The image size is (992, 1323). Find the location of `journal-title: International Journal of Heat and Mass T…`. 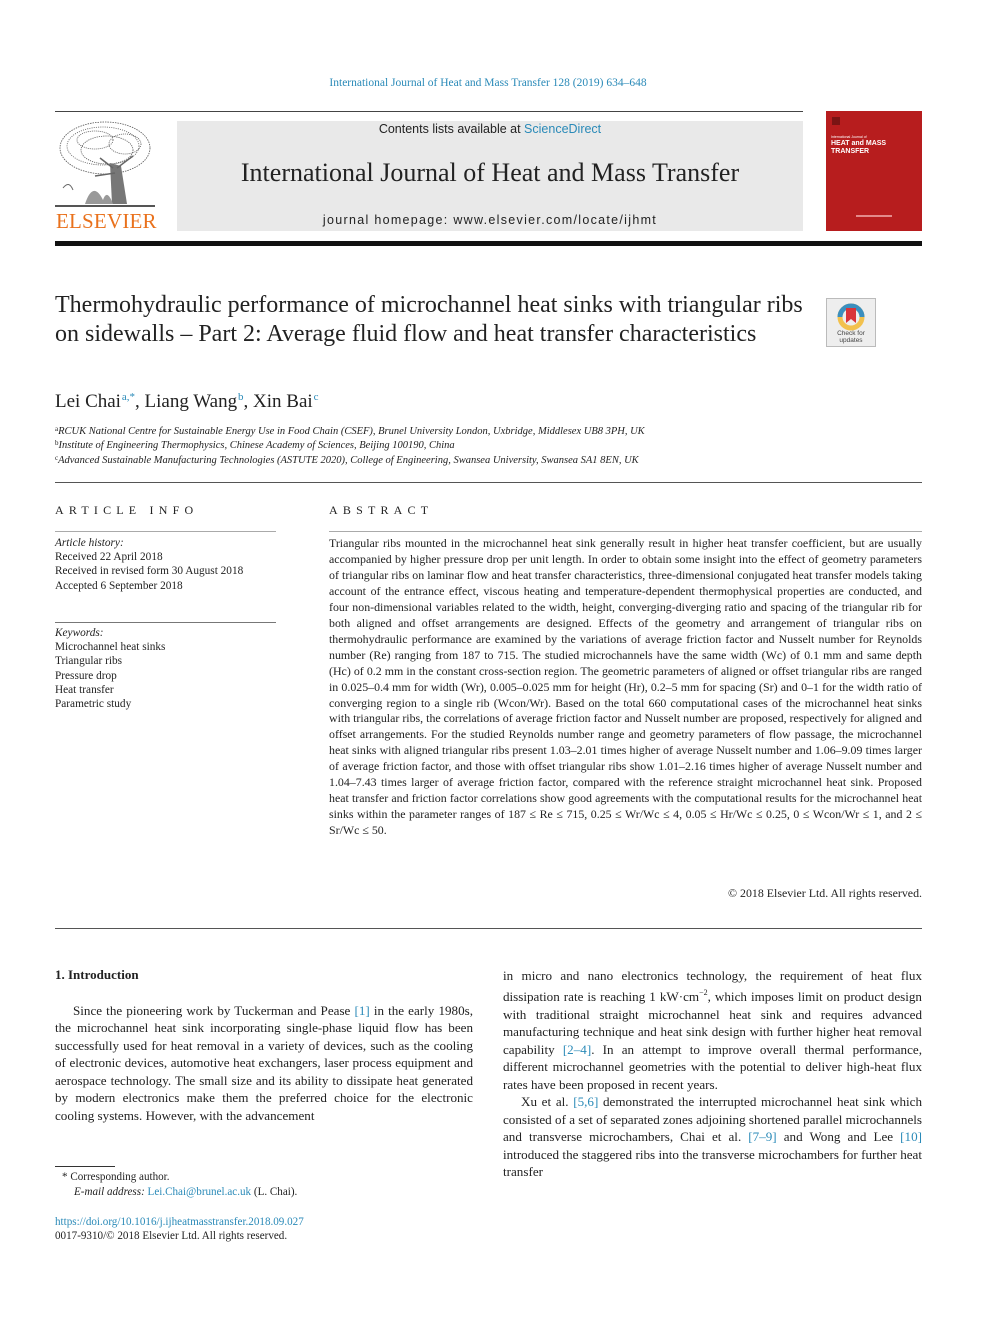

journal-title: International Journal of Heat and Mass T… is located at coordinates (490, 172).